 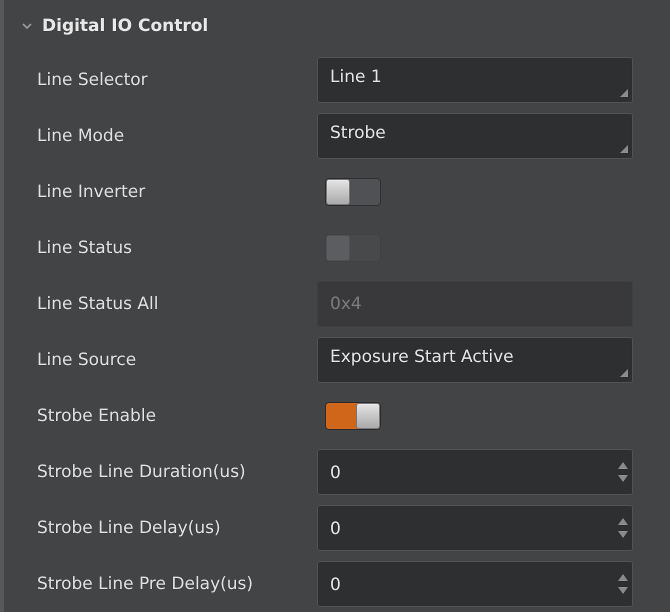 I want to click on section-title: Digital IO Control, so click(x=125, y=26).